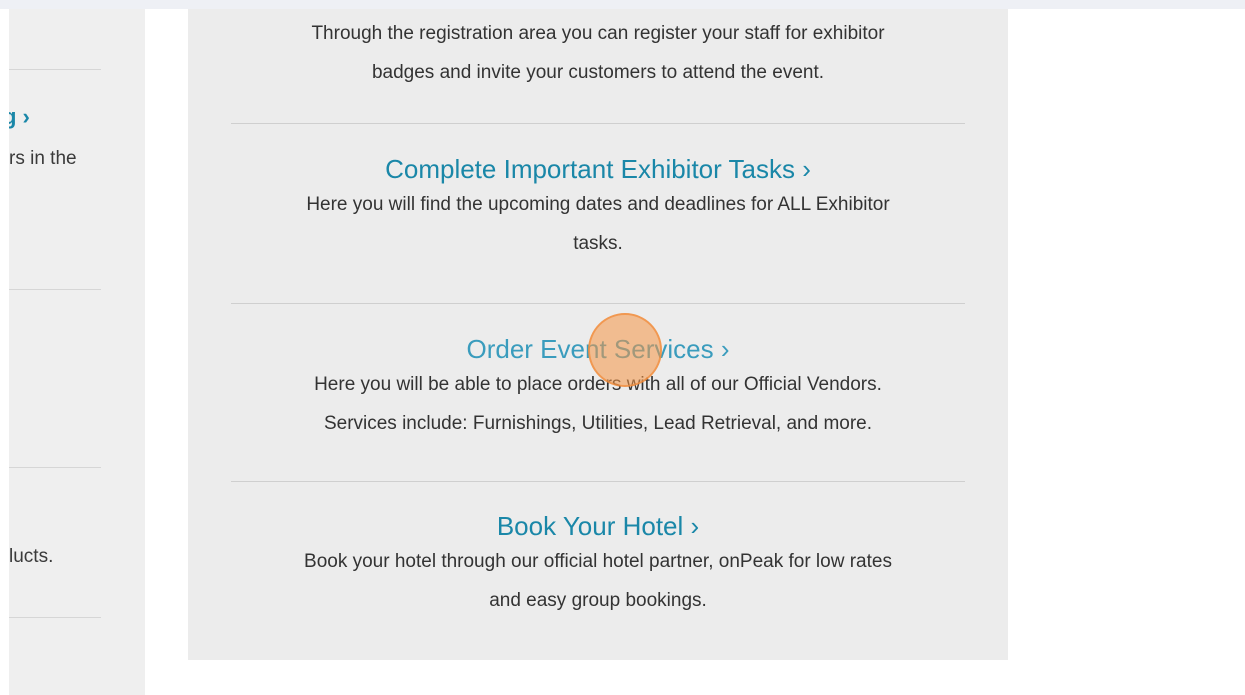 Image resolution: width=1245 pixels, height=695 pixels. What do you see at coordinates (598, 526) in the screenshot?
I see `book-hotel-link: Book Your Hotel ›` at bounding box center [598, 526].